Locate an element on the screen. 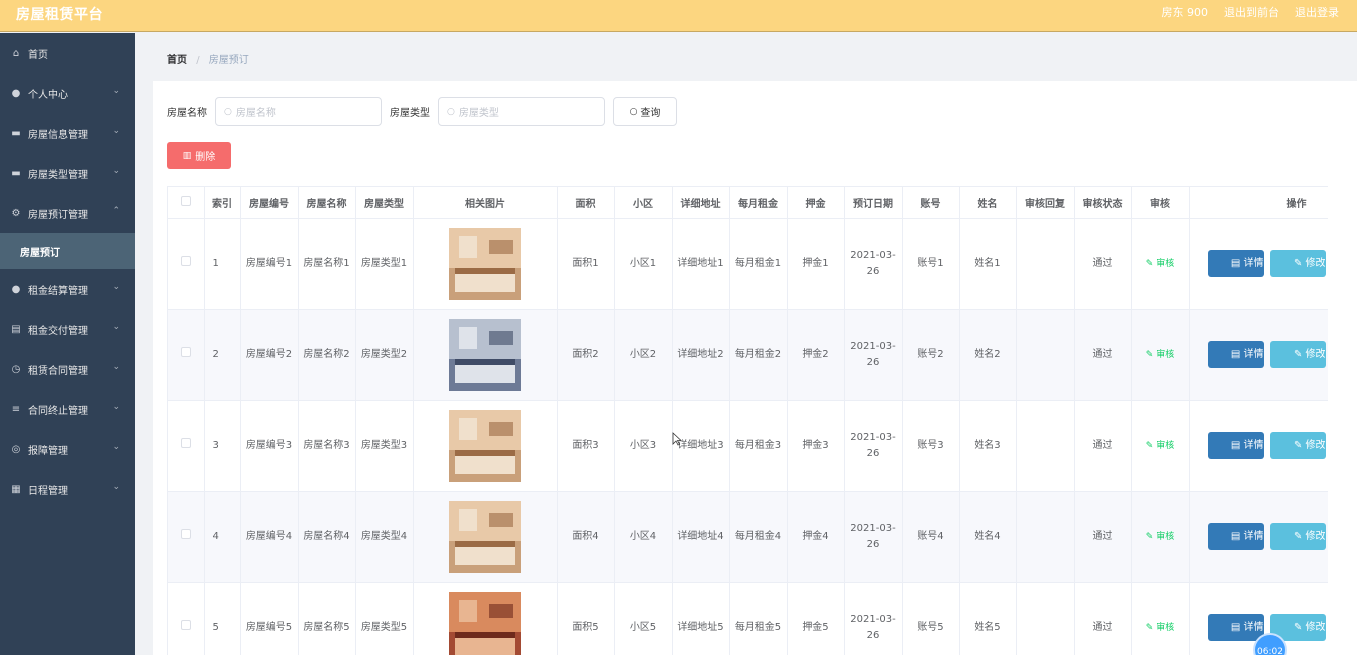  sidebar-item-rent-pay: ▤ 租金交付管理 ⌄ is located at coordinates (67, 329).